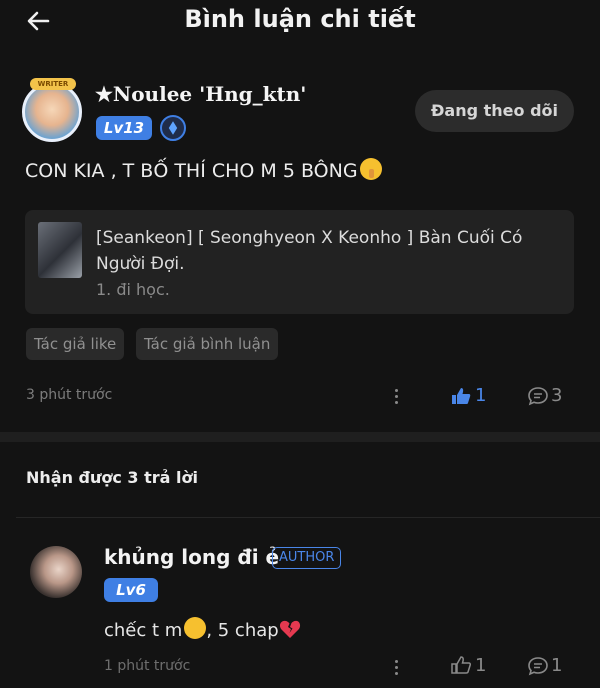 The image size is (600, 688). Describe the element at coordinates (191, 557) in the screenshot. I see `reply-username: khủng long đi ẻ` at that location.